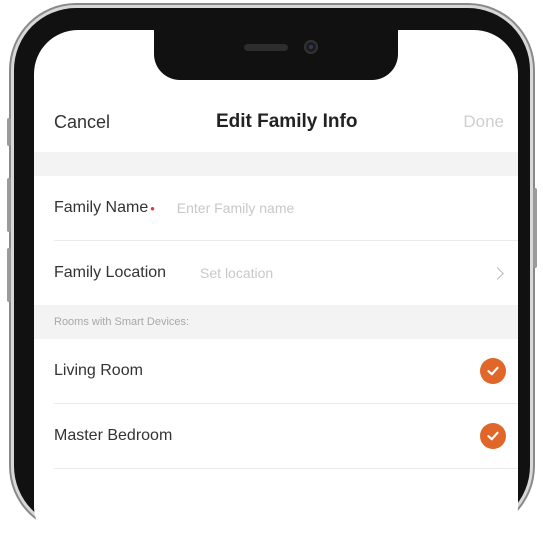 The image size is (543, 550). Describe the element at coordinates (286, 121) in the screenshot. I see `page-title: Edit Family Info` at that location.